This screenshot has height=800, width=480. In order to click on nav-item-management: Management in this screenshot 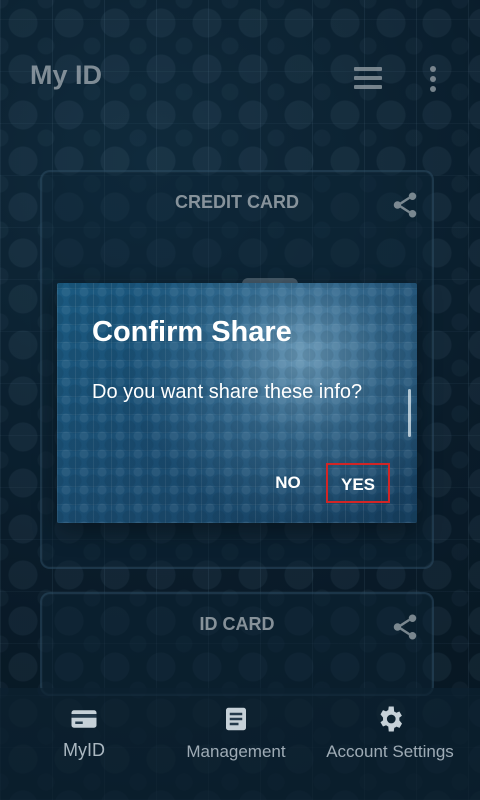, I will do `click(236, 744)`.